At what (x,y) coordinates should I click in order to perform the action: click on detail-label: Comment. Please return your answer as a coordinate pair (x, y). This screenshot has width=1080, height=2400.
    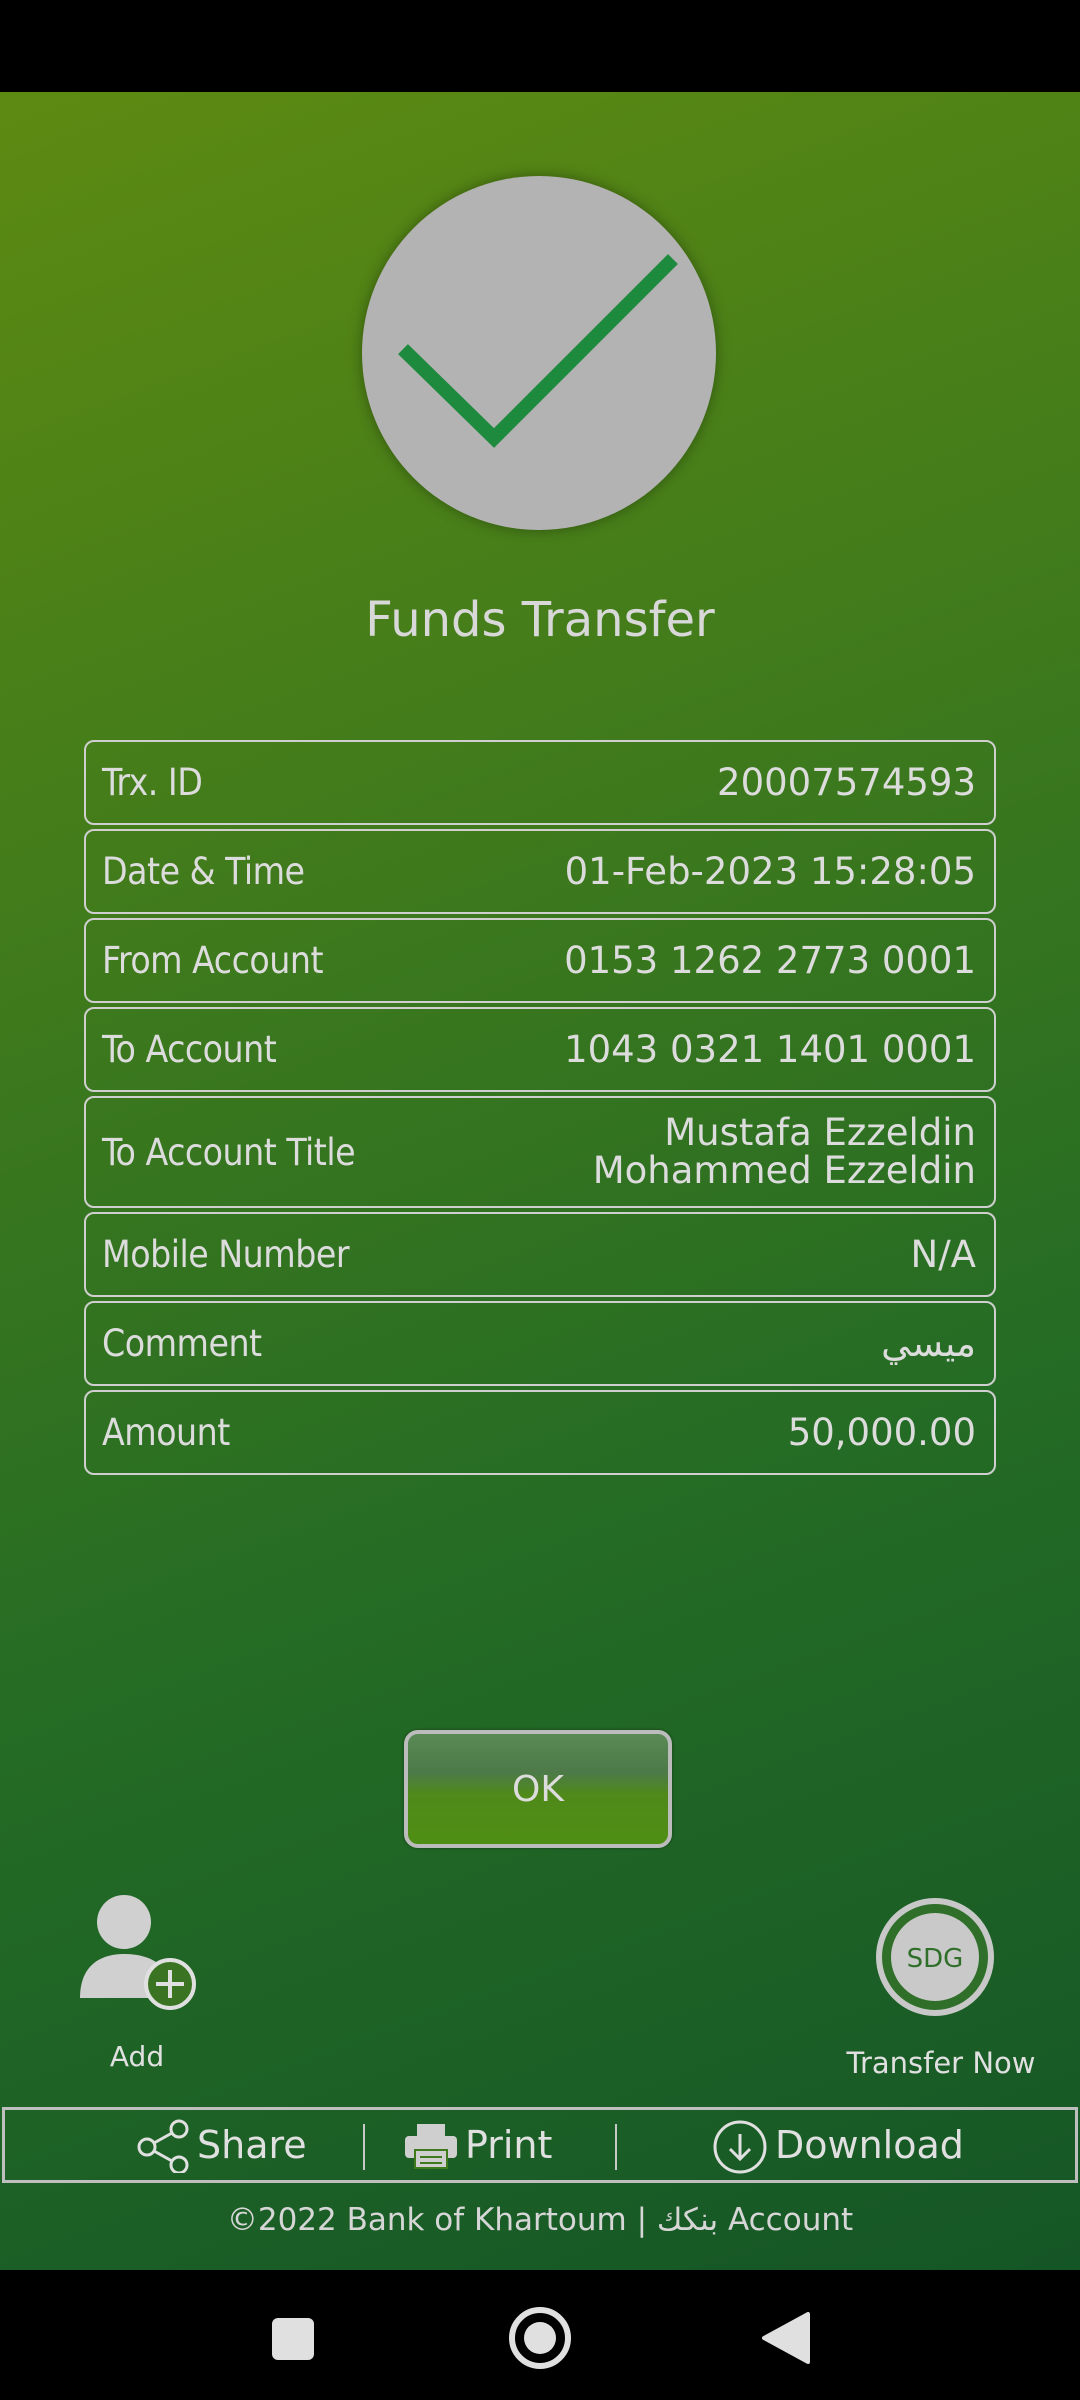
    Looking at the image, I should click on (182, 1343).